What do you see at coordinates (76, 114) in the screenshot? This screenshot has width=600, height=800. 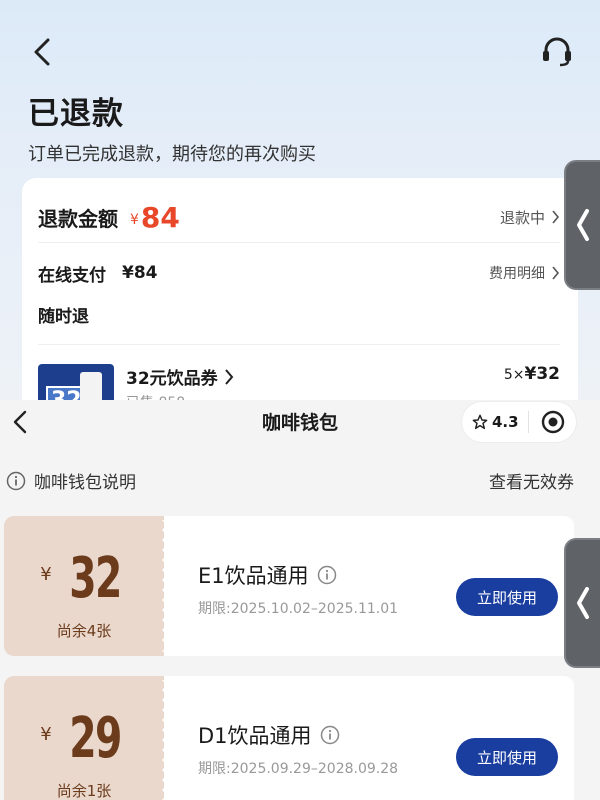 I see `page-title: 已退款` at bounding box center [76, 114].